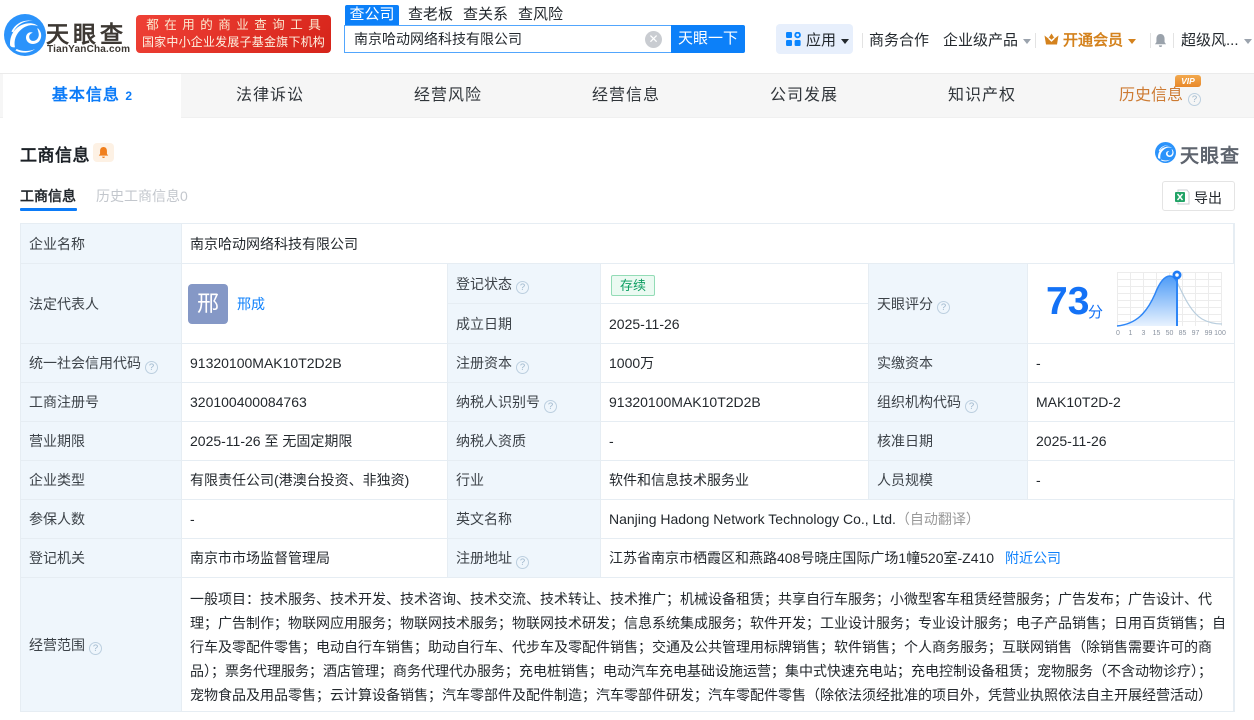  I want to click on svg-text: 50, so click(1170, 333).